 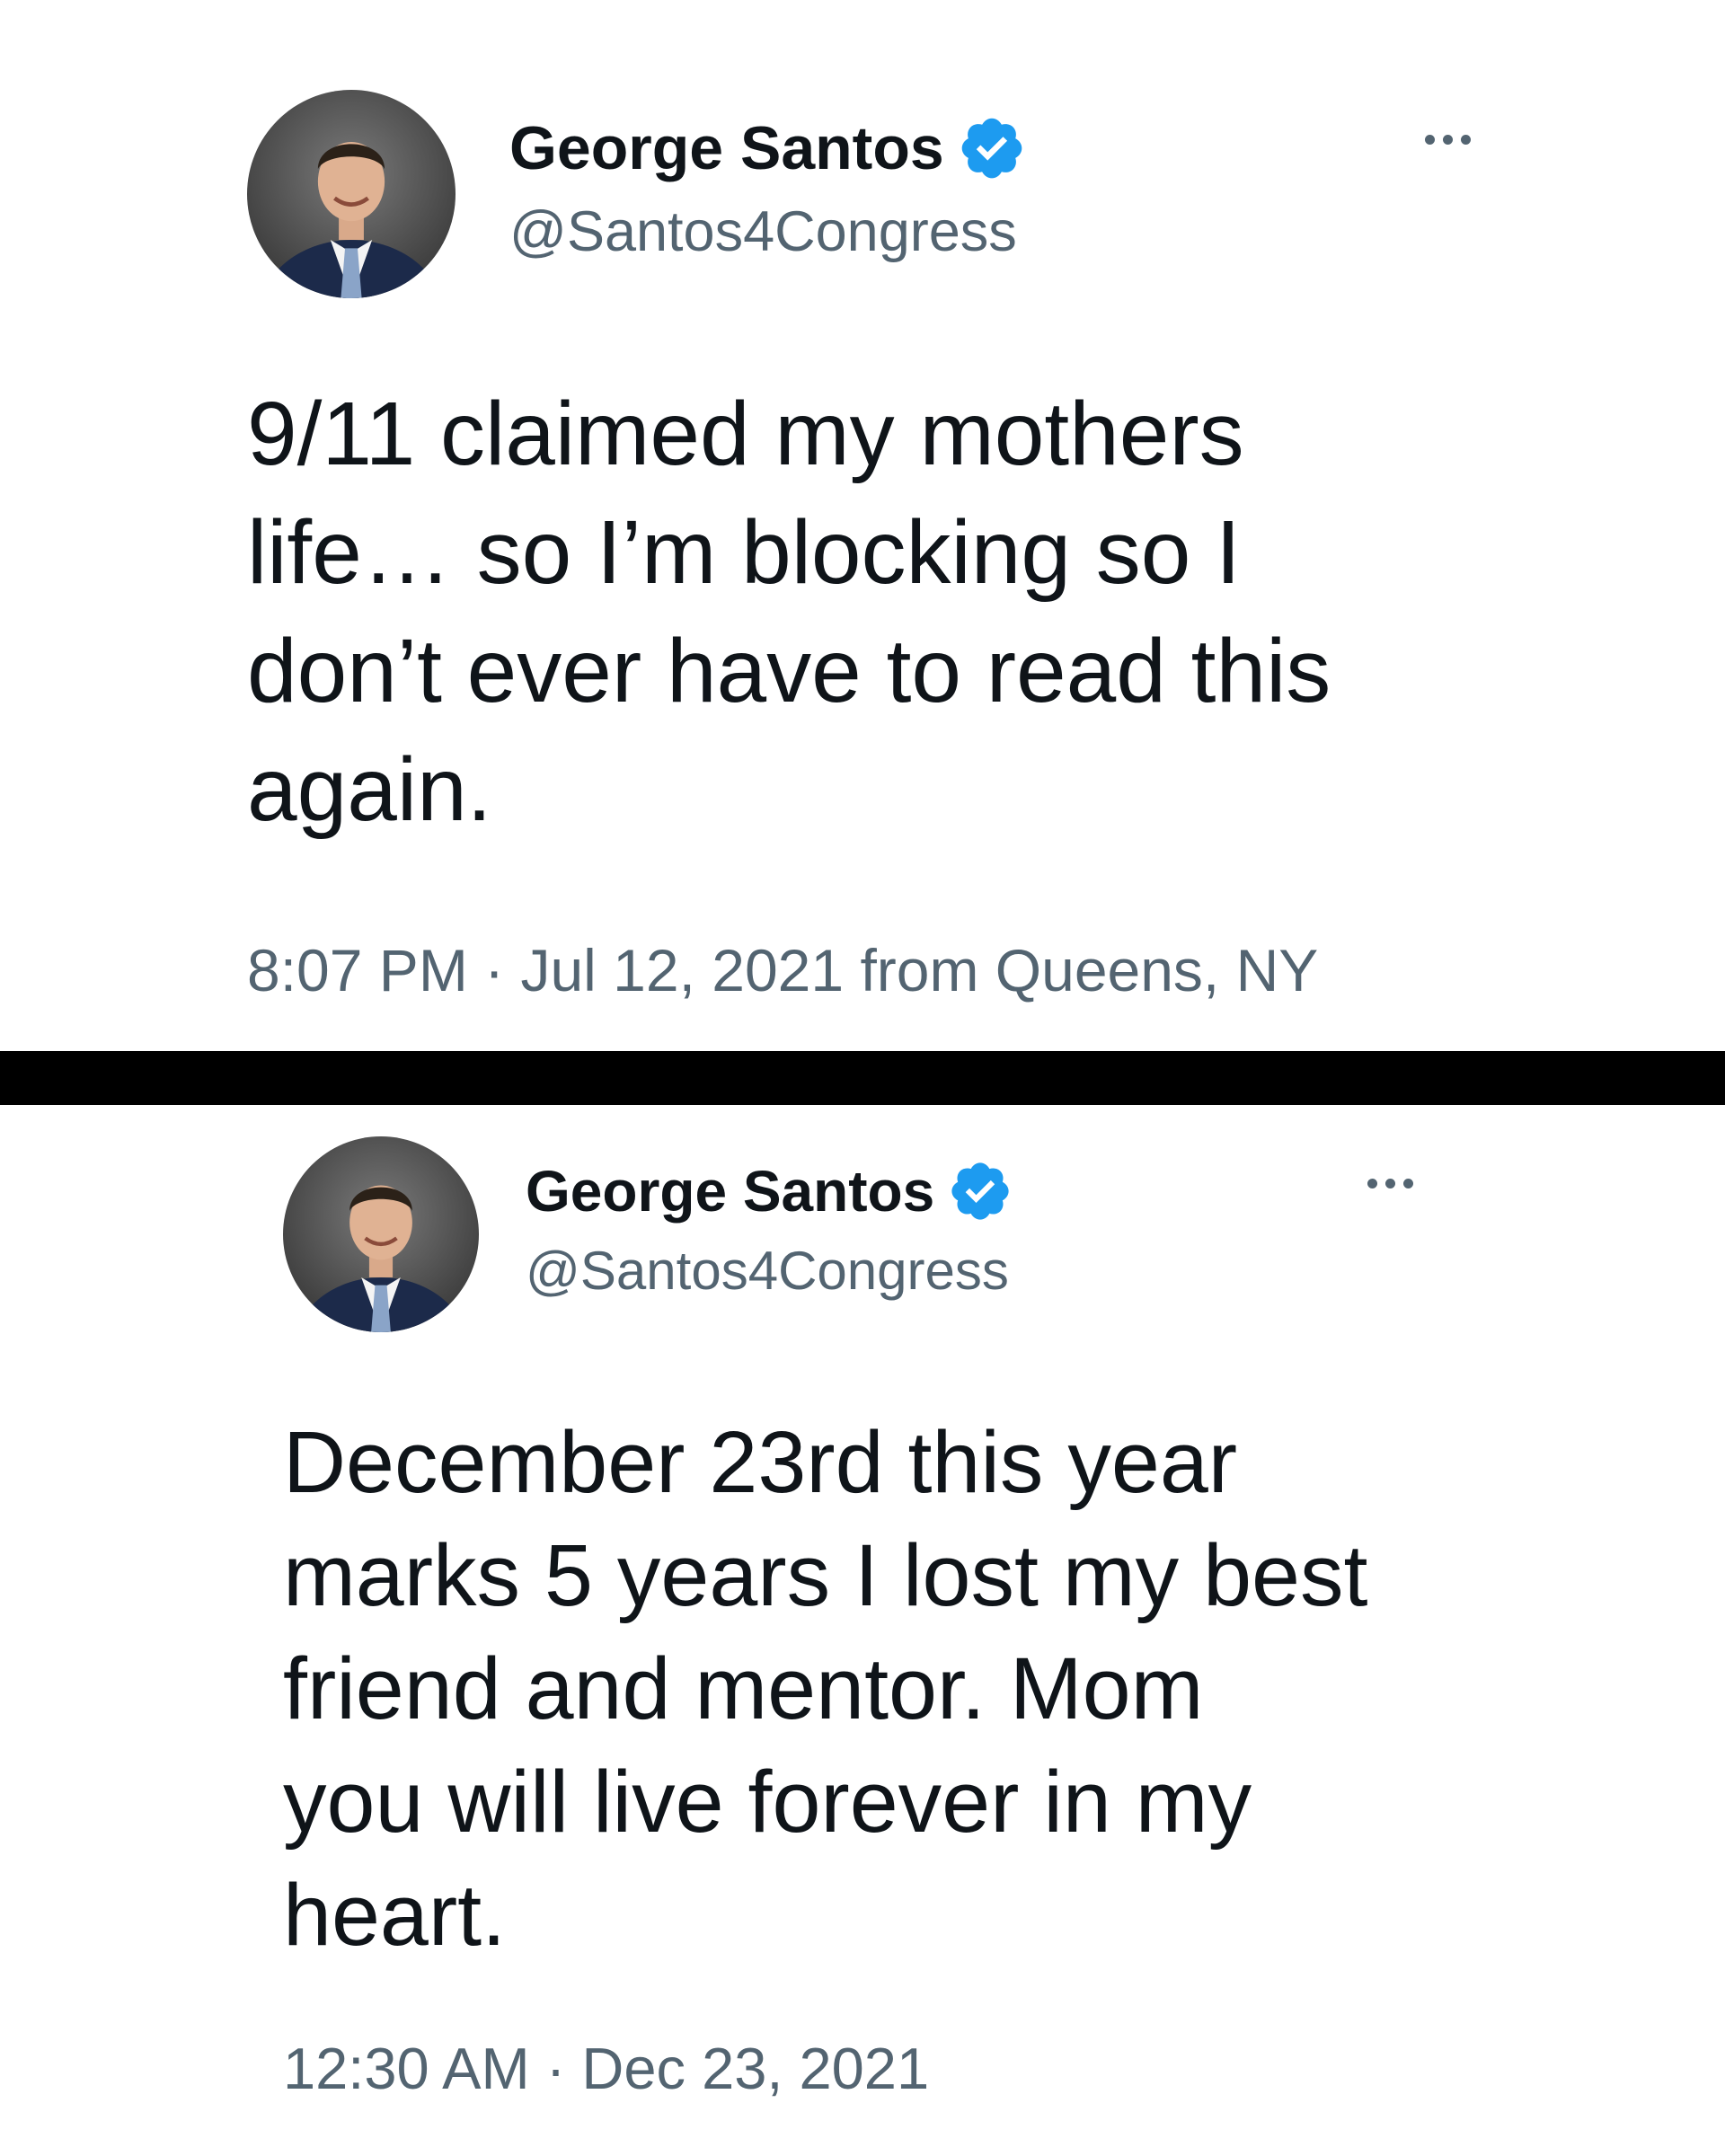 What do you see at coordinates (789, 671) in the screenshot?
I see `tweet-text-line: don’t ever have to read this` at bounding box center [789, 671].